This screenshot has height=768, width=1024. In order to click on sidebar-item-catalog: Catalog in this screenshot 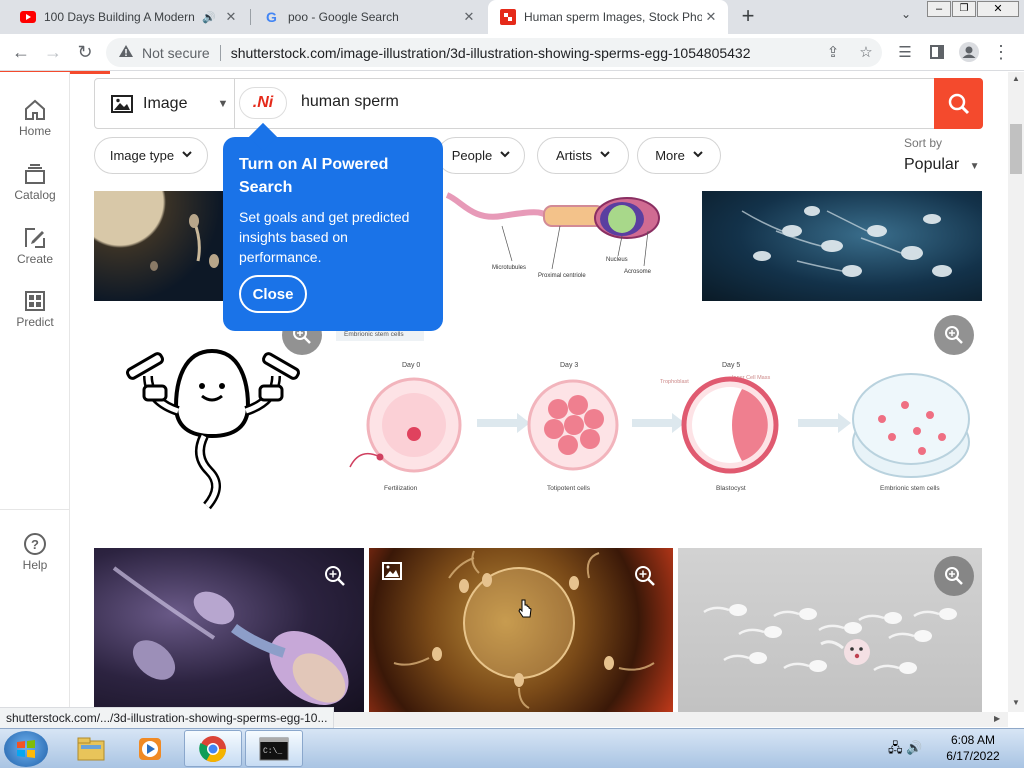, I will do `click(35, 182)`.